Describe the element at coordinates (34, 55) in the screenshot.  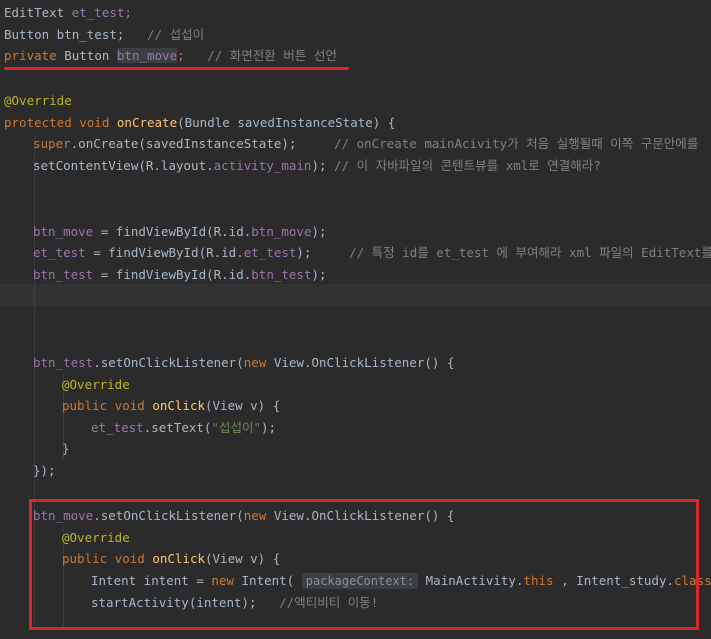
I see `code-token: private` at that location.